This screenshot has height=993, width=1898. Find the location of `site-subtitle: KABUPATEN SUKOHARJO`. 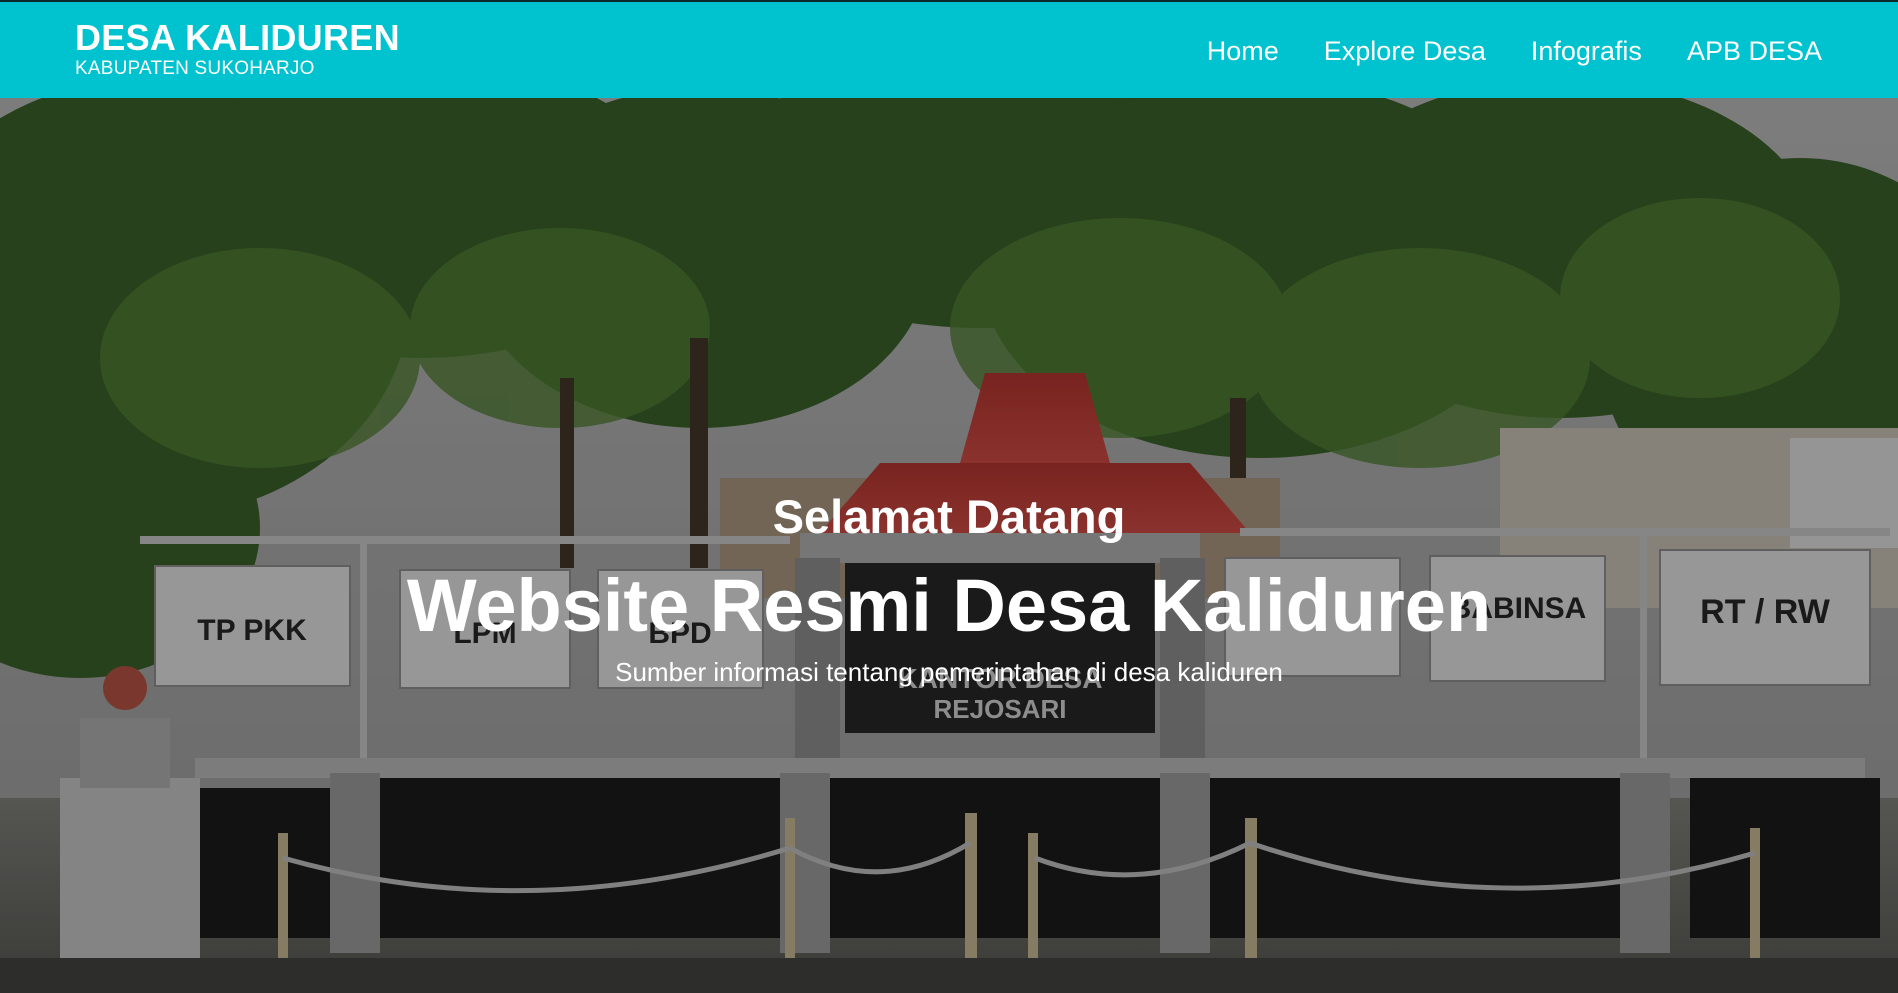

site-subtitle: KABUPATEN SUKOHARJO is located at coordinates (195, 68).